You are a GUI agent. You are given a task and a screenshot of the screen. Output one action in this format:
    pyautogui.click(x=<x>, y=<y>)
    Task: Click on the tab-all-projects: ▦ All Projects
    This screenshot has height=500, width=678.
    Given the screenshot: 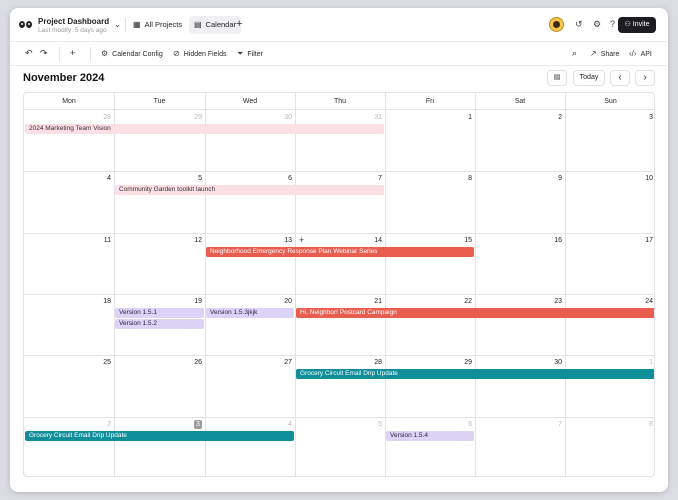 What is the action you would take?
    pyautogui.click(x=157, y=25)
    